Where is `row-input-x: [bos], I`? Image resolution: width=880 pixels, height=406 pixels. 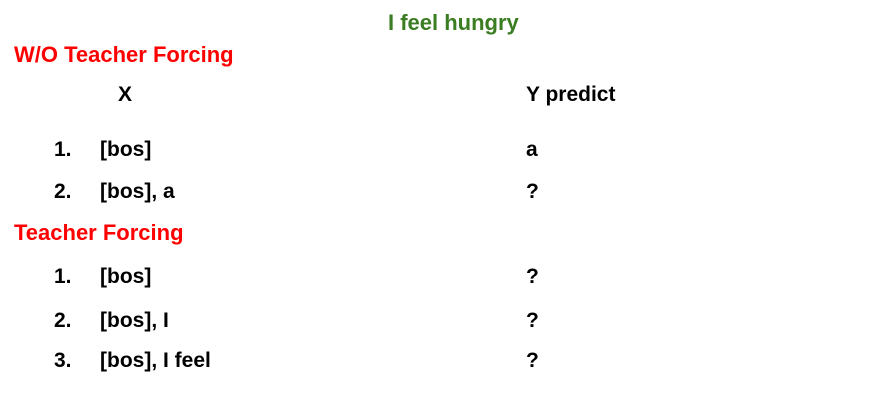 row-input-x: [bos], I is located at coordinates (134, 320).